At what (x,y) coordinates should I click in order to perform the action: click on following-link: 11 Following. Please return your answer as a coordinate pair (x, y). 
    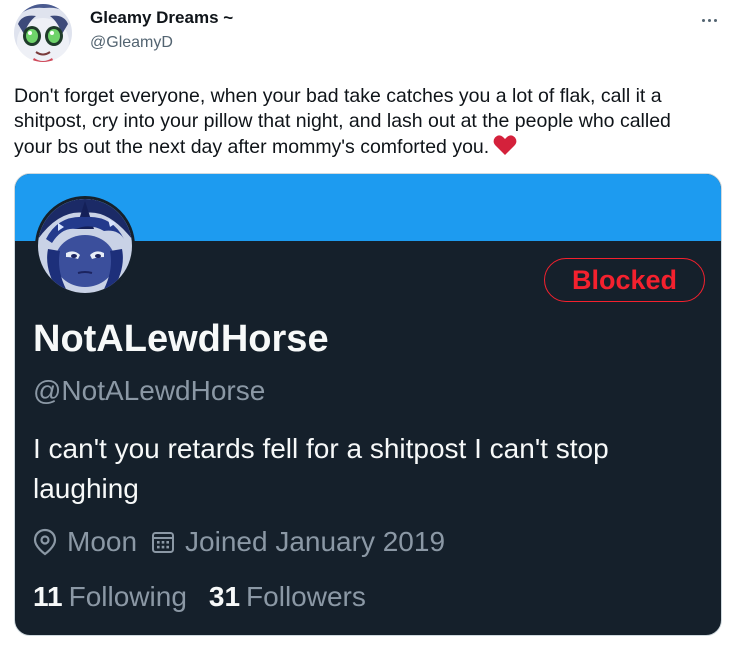
    Looking at the image, I should click on (110, 597).